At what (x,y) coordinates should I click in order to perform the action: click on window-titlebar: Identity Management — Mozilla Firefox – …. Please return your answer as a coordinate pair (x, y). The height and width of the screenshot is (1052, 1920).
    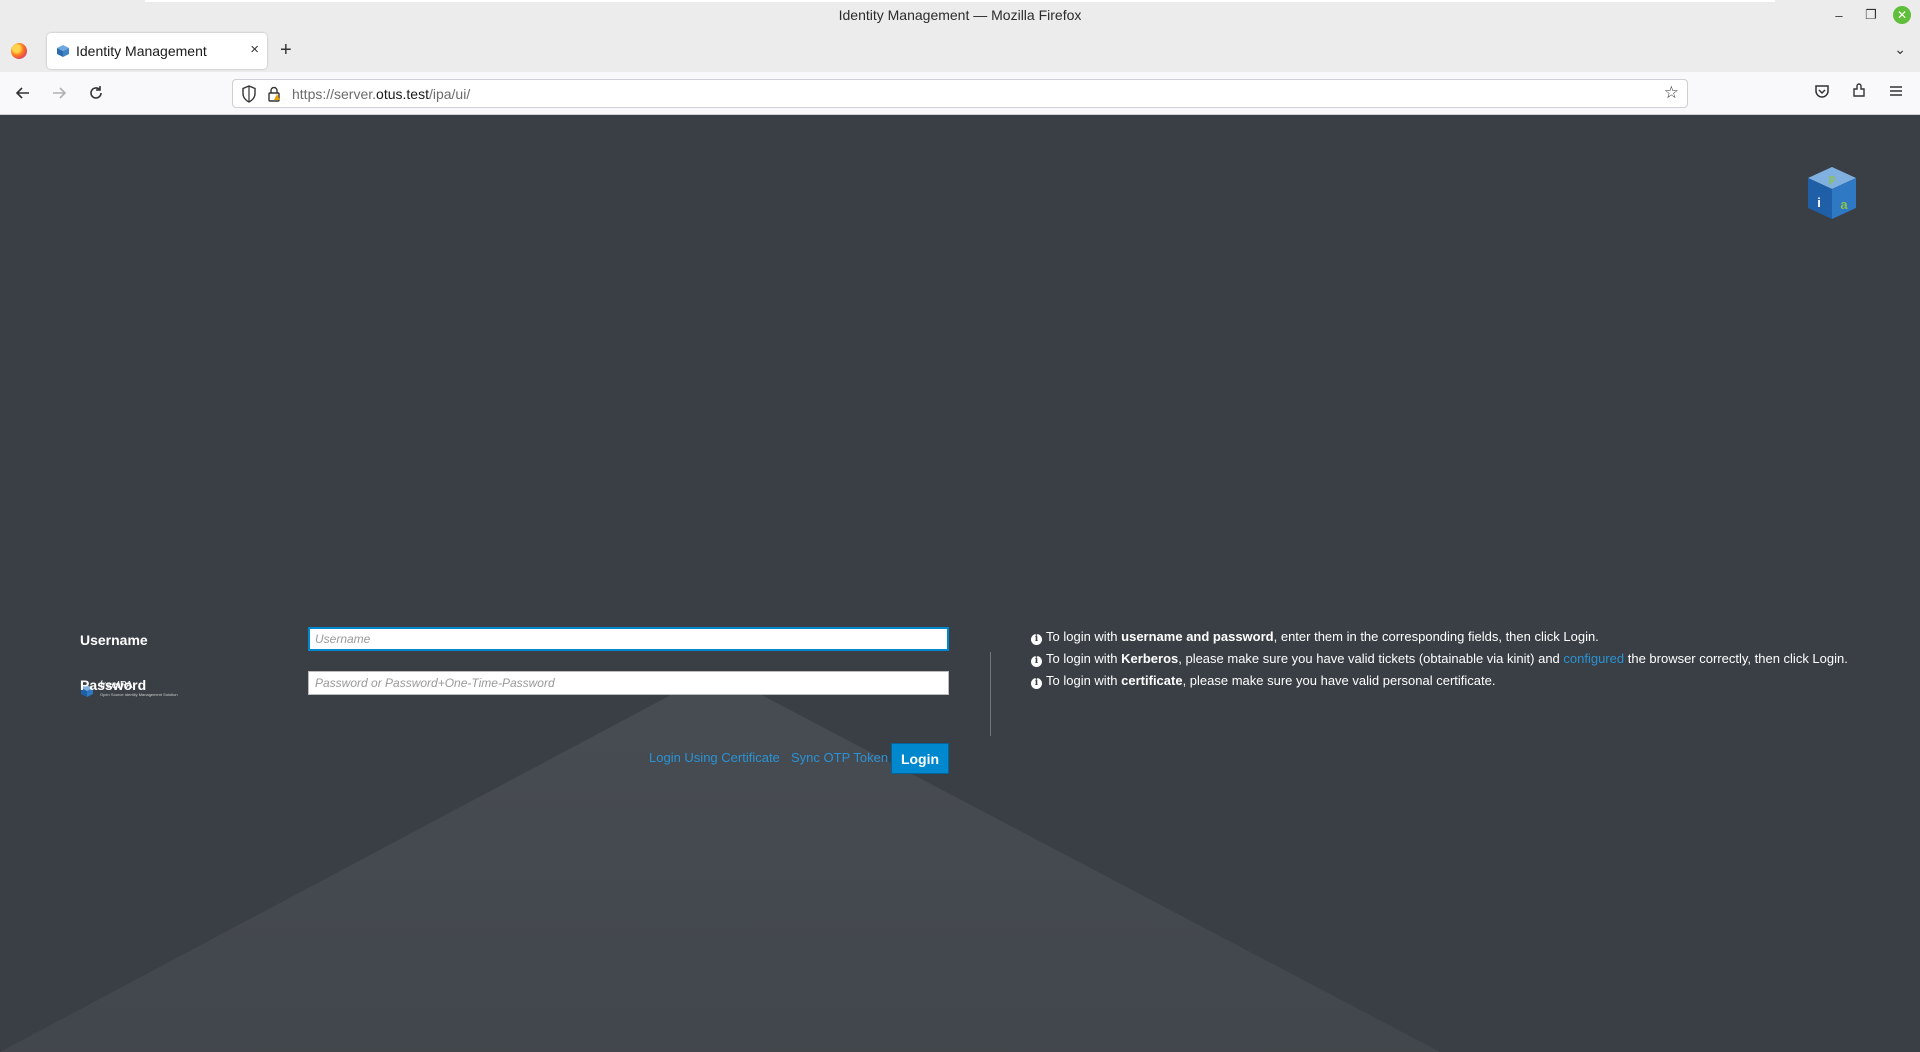
    Looking at the image, I should click on (960, 15).